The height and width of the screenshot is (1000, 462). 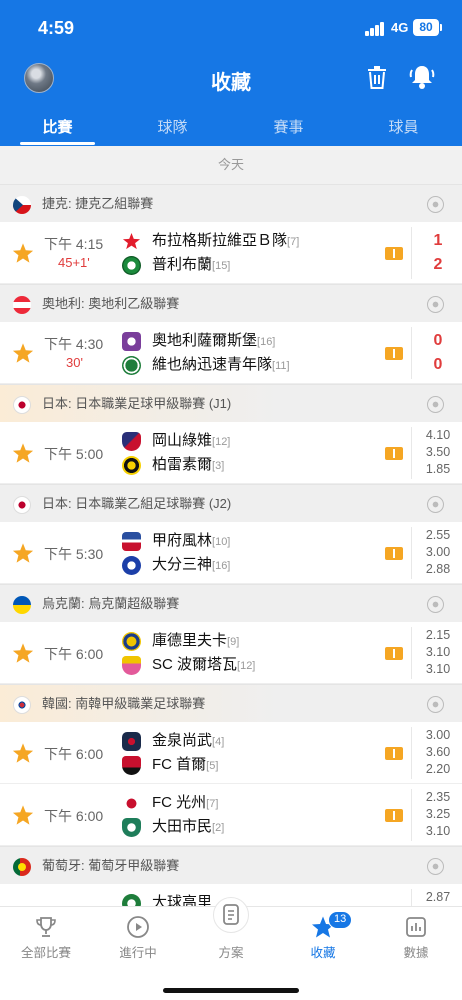 What do you see at coordinates (438, 752) in the screenshot?
I see `odds-draw: 3.60` at bounding box center [438, 752].